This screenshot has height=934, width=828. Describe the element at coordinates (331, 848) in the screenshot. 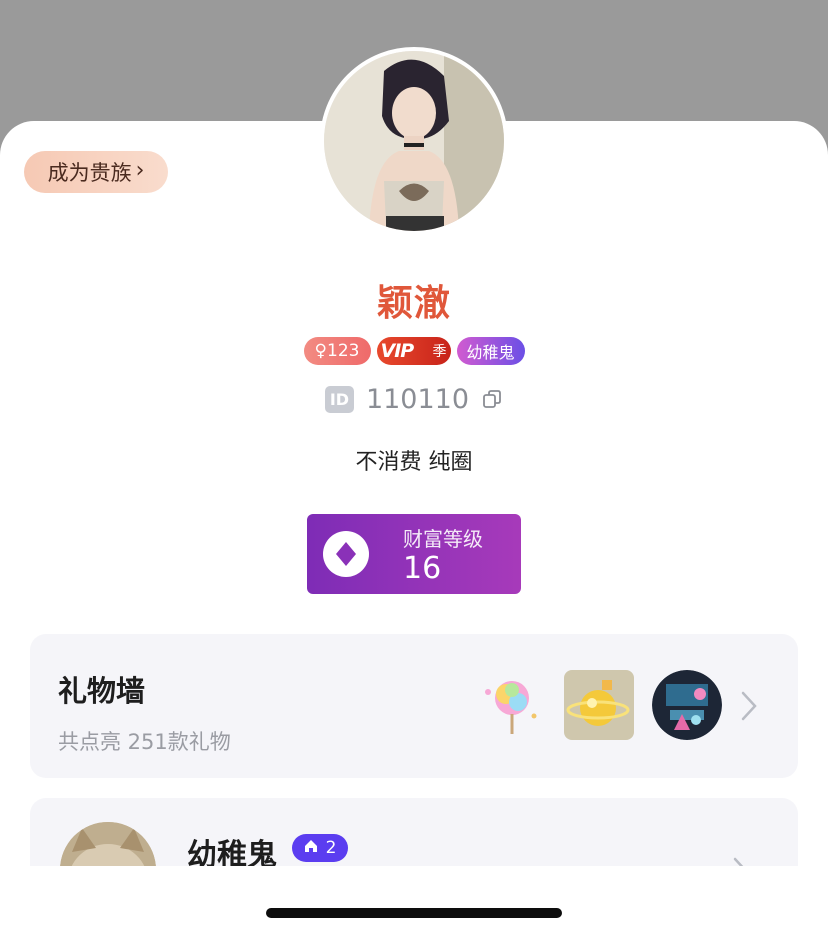

I see `family-level-count: 2` at that location.